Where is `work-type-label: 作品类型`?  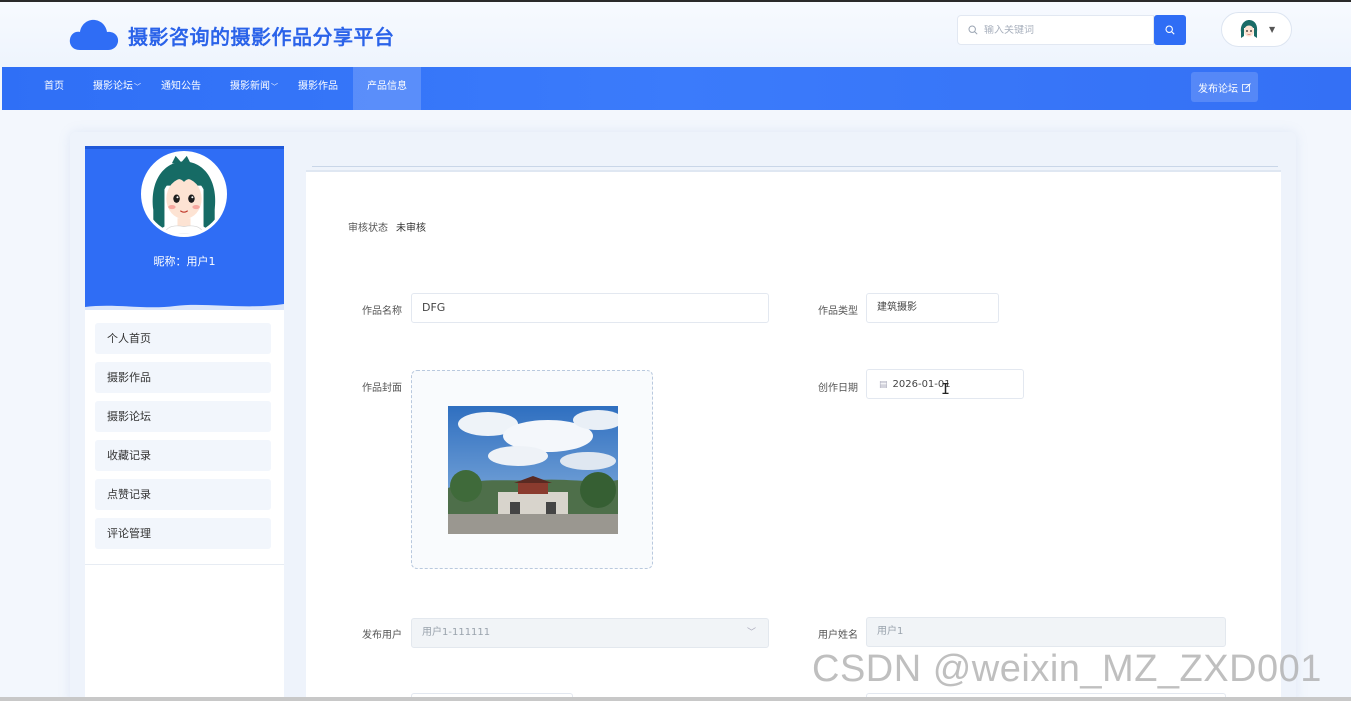
work-type-label: 作品类型 is located at coordinates (838, 311).